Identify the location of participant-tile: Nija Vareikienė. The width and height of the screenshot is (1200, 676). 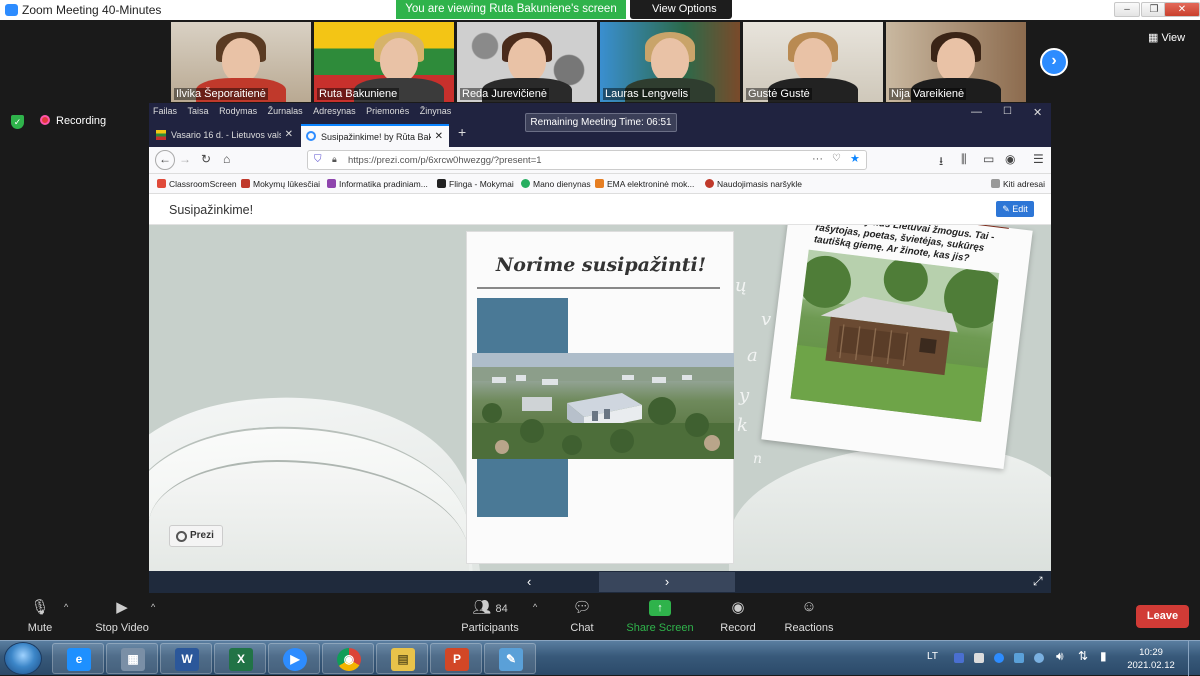
(956, 62).